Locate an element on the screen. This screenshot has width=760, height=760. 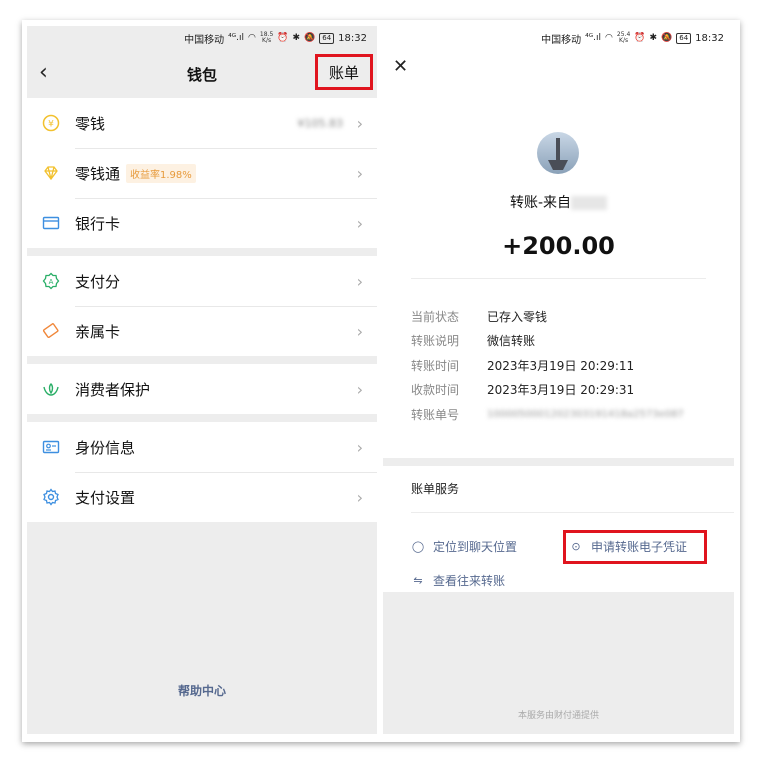
info-row-order-number: 转账单号 1000050001202303191418a2573e087 is located at coordinates (547, 414).